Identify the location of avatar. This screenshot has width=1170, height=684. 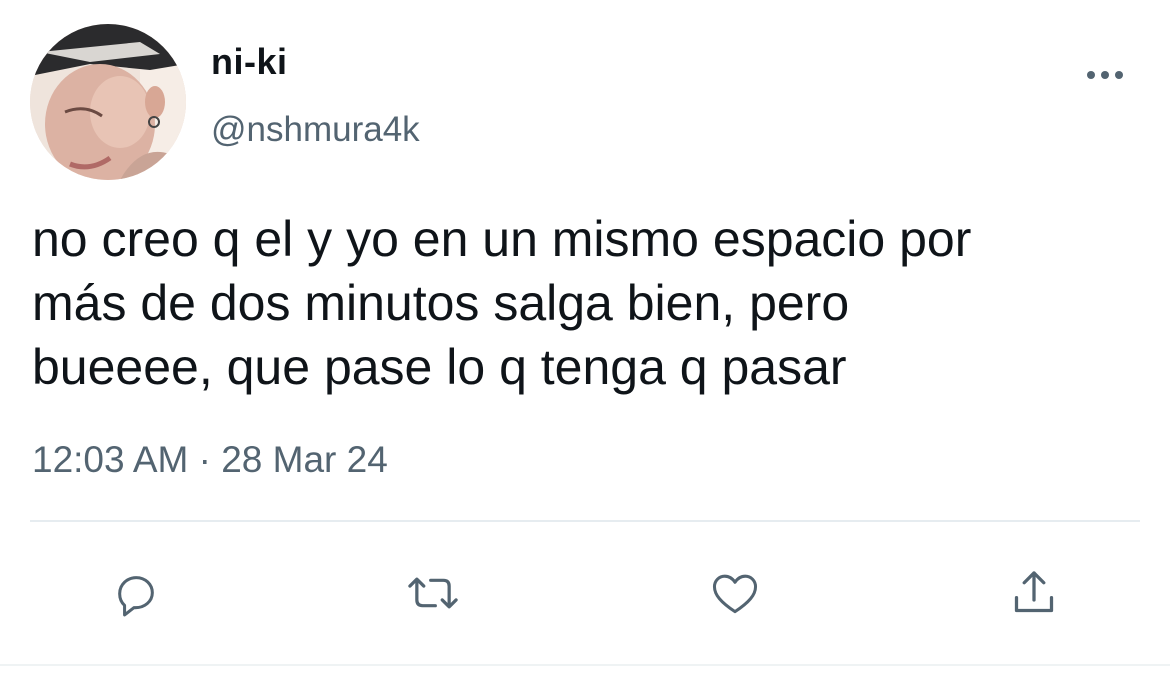
(108, 102).